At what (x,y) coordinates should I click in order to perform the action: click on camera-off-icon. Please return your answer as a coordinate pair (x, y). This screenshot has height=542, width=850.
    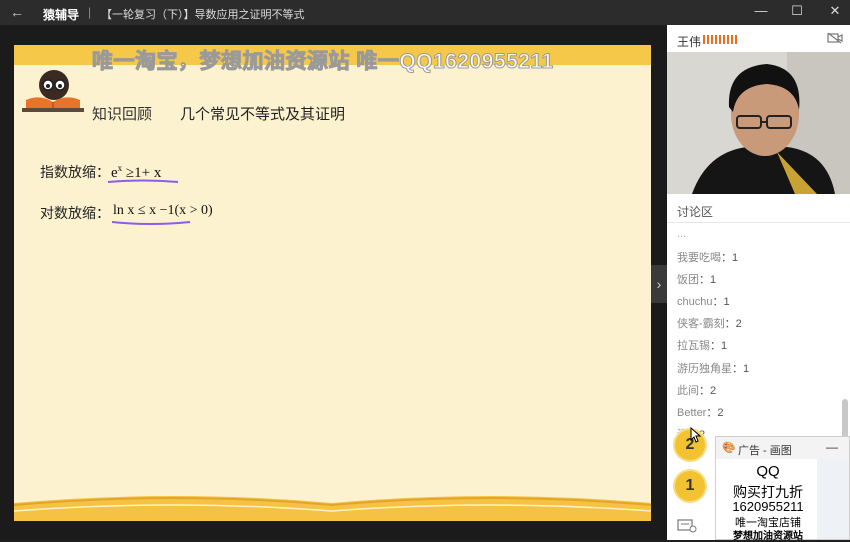
    Looking at the image, I should click on (835, 38).